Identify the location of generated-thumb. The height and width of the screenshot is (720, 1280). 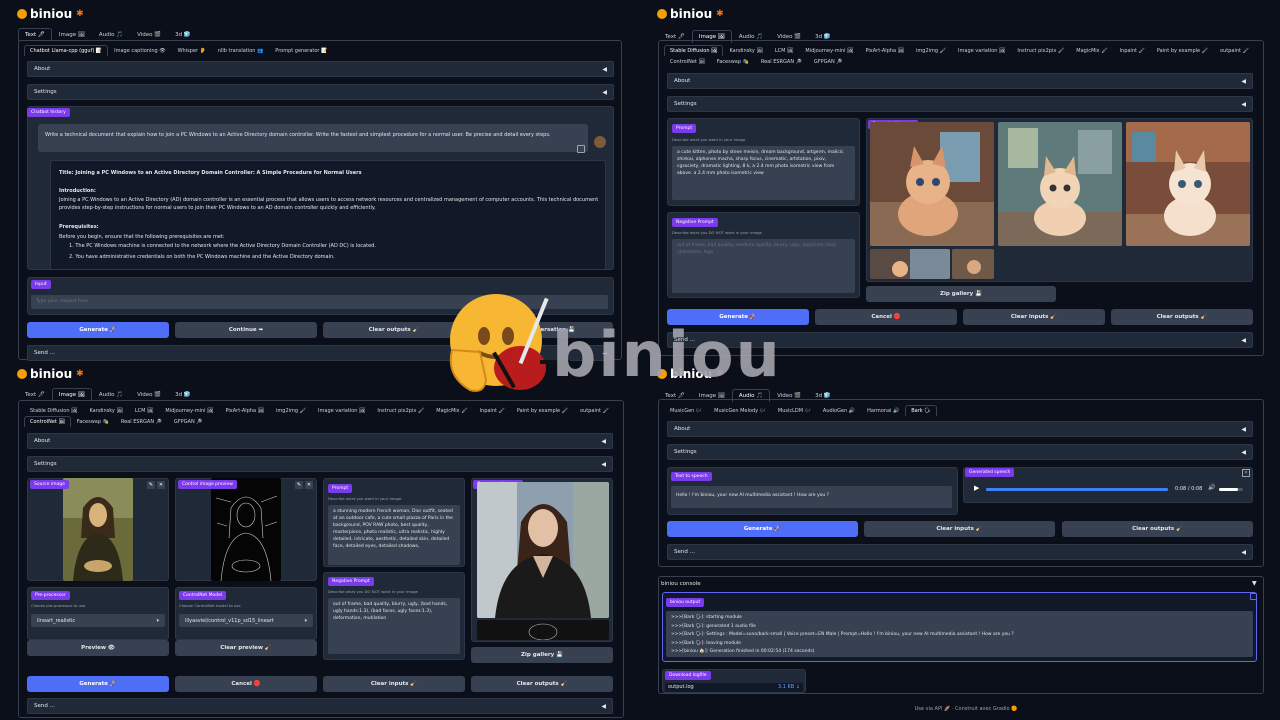
(543, 630).